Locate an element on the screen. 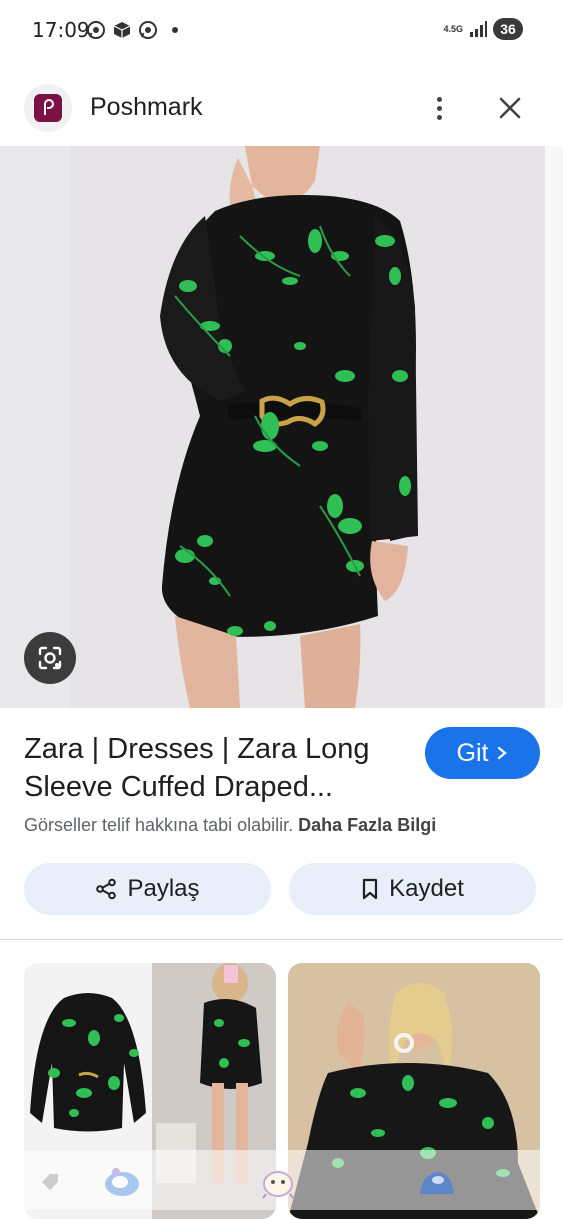 The width and height of the screenshot is (563, 1219). tag-icon is located at coordinates (50, 1182).